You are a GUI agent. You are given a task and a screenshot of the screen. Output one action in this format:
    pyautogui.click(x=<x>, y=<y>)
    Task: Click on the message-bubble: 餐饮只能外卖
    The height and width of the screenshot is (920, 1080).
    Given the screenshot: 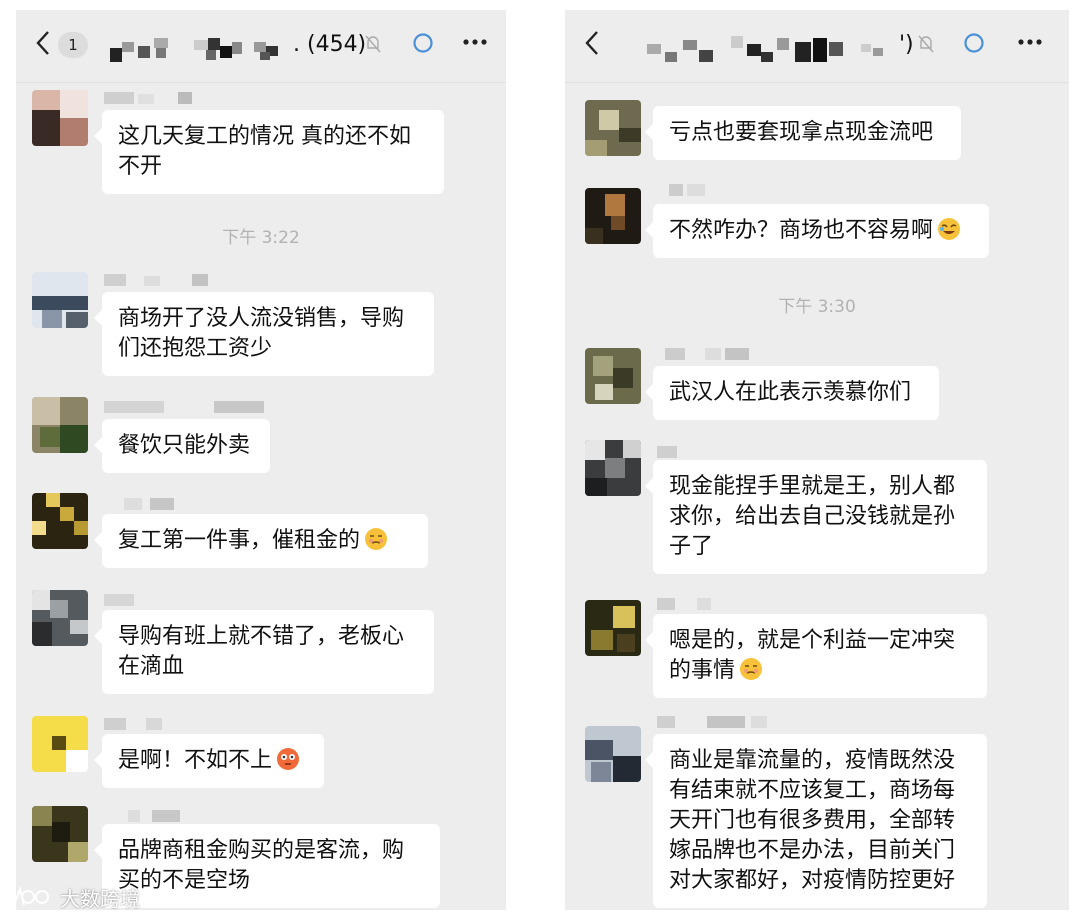 What is the action you would take?
    pyautogui.click(x=182, y=446)
    